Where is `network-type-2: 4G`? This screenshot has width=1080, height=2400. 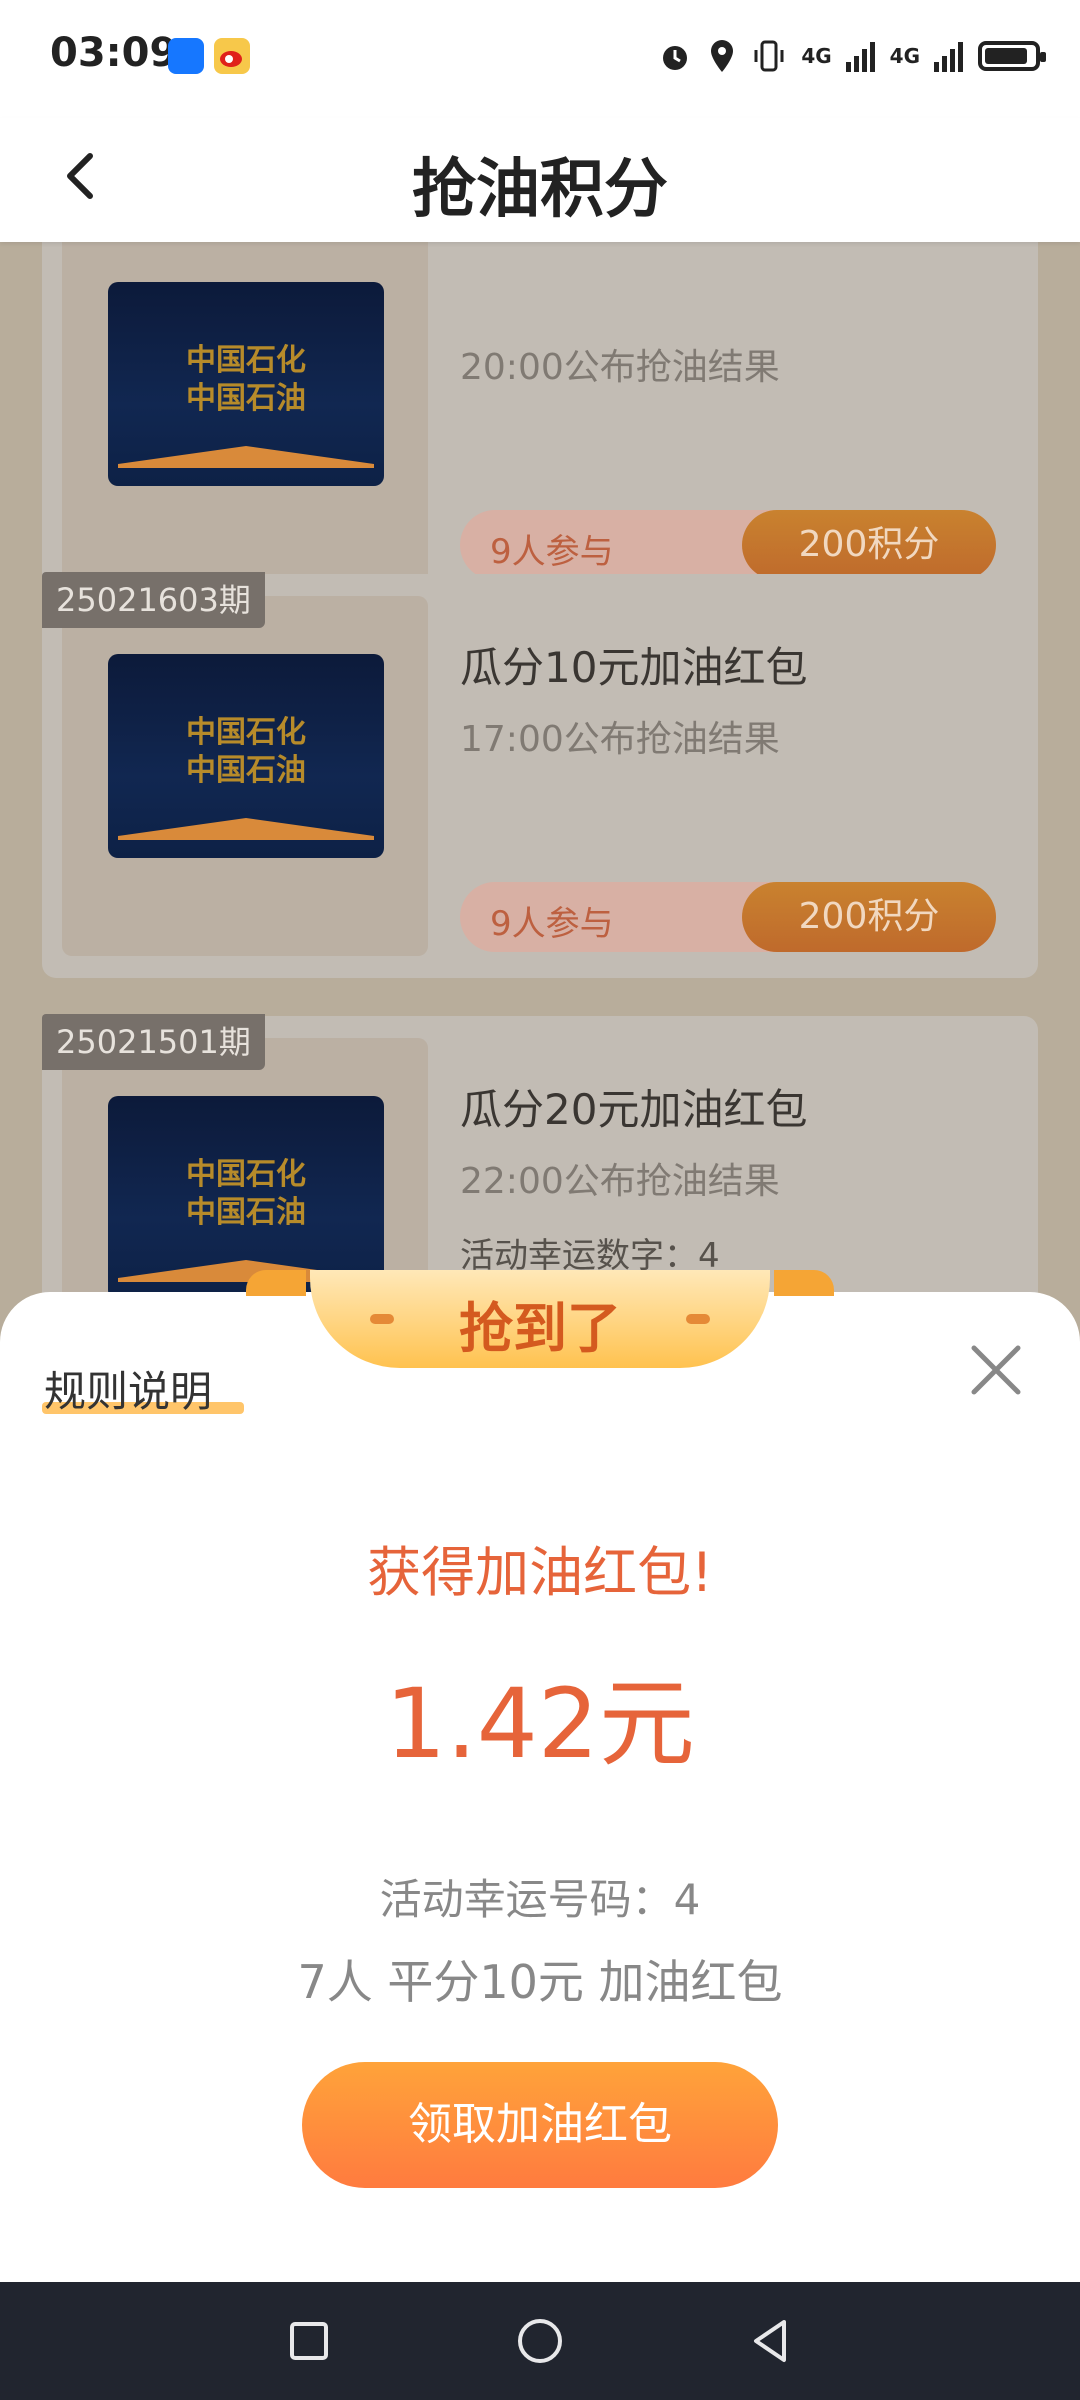 network-type-2: 4G is located at coordinates (904, 56).